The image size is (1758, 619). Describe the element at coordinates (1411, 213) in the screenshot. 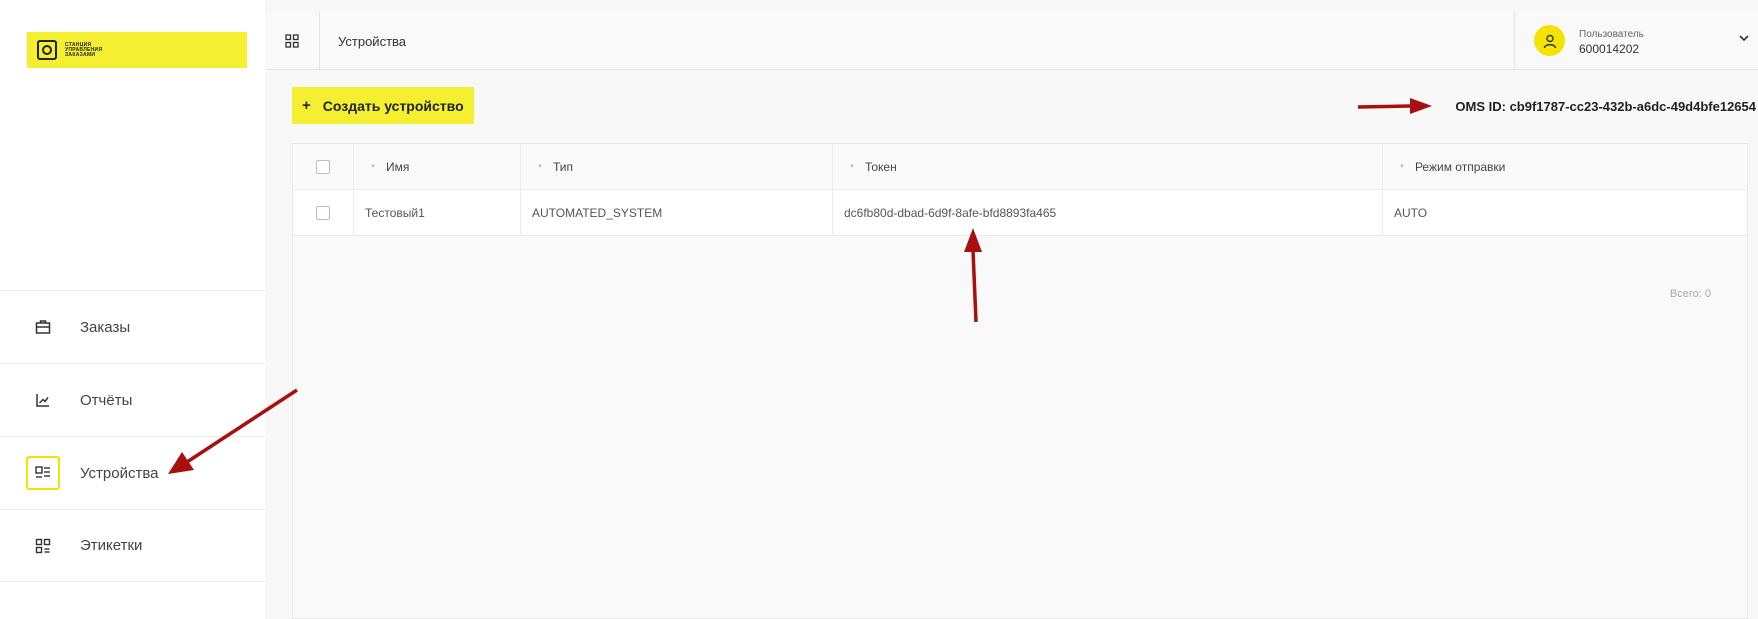

I see `cell-mode: AUTO` at that location.